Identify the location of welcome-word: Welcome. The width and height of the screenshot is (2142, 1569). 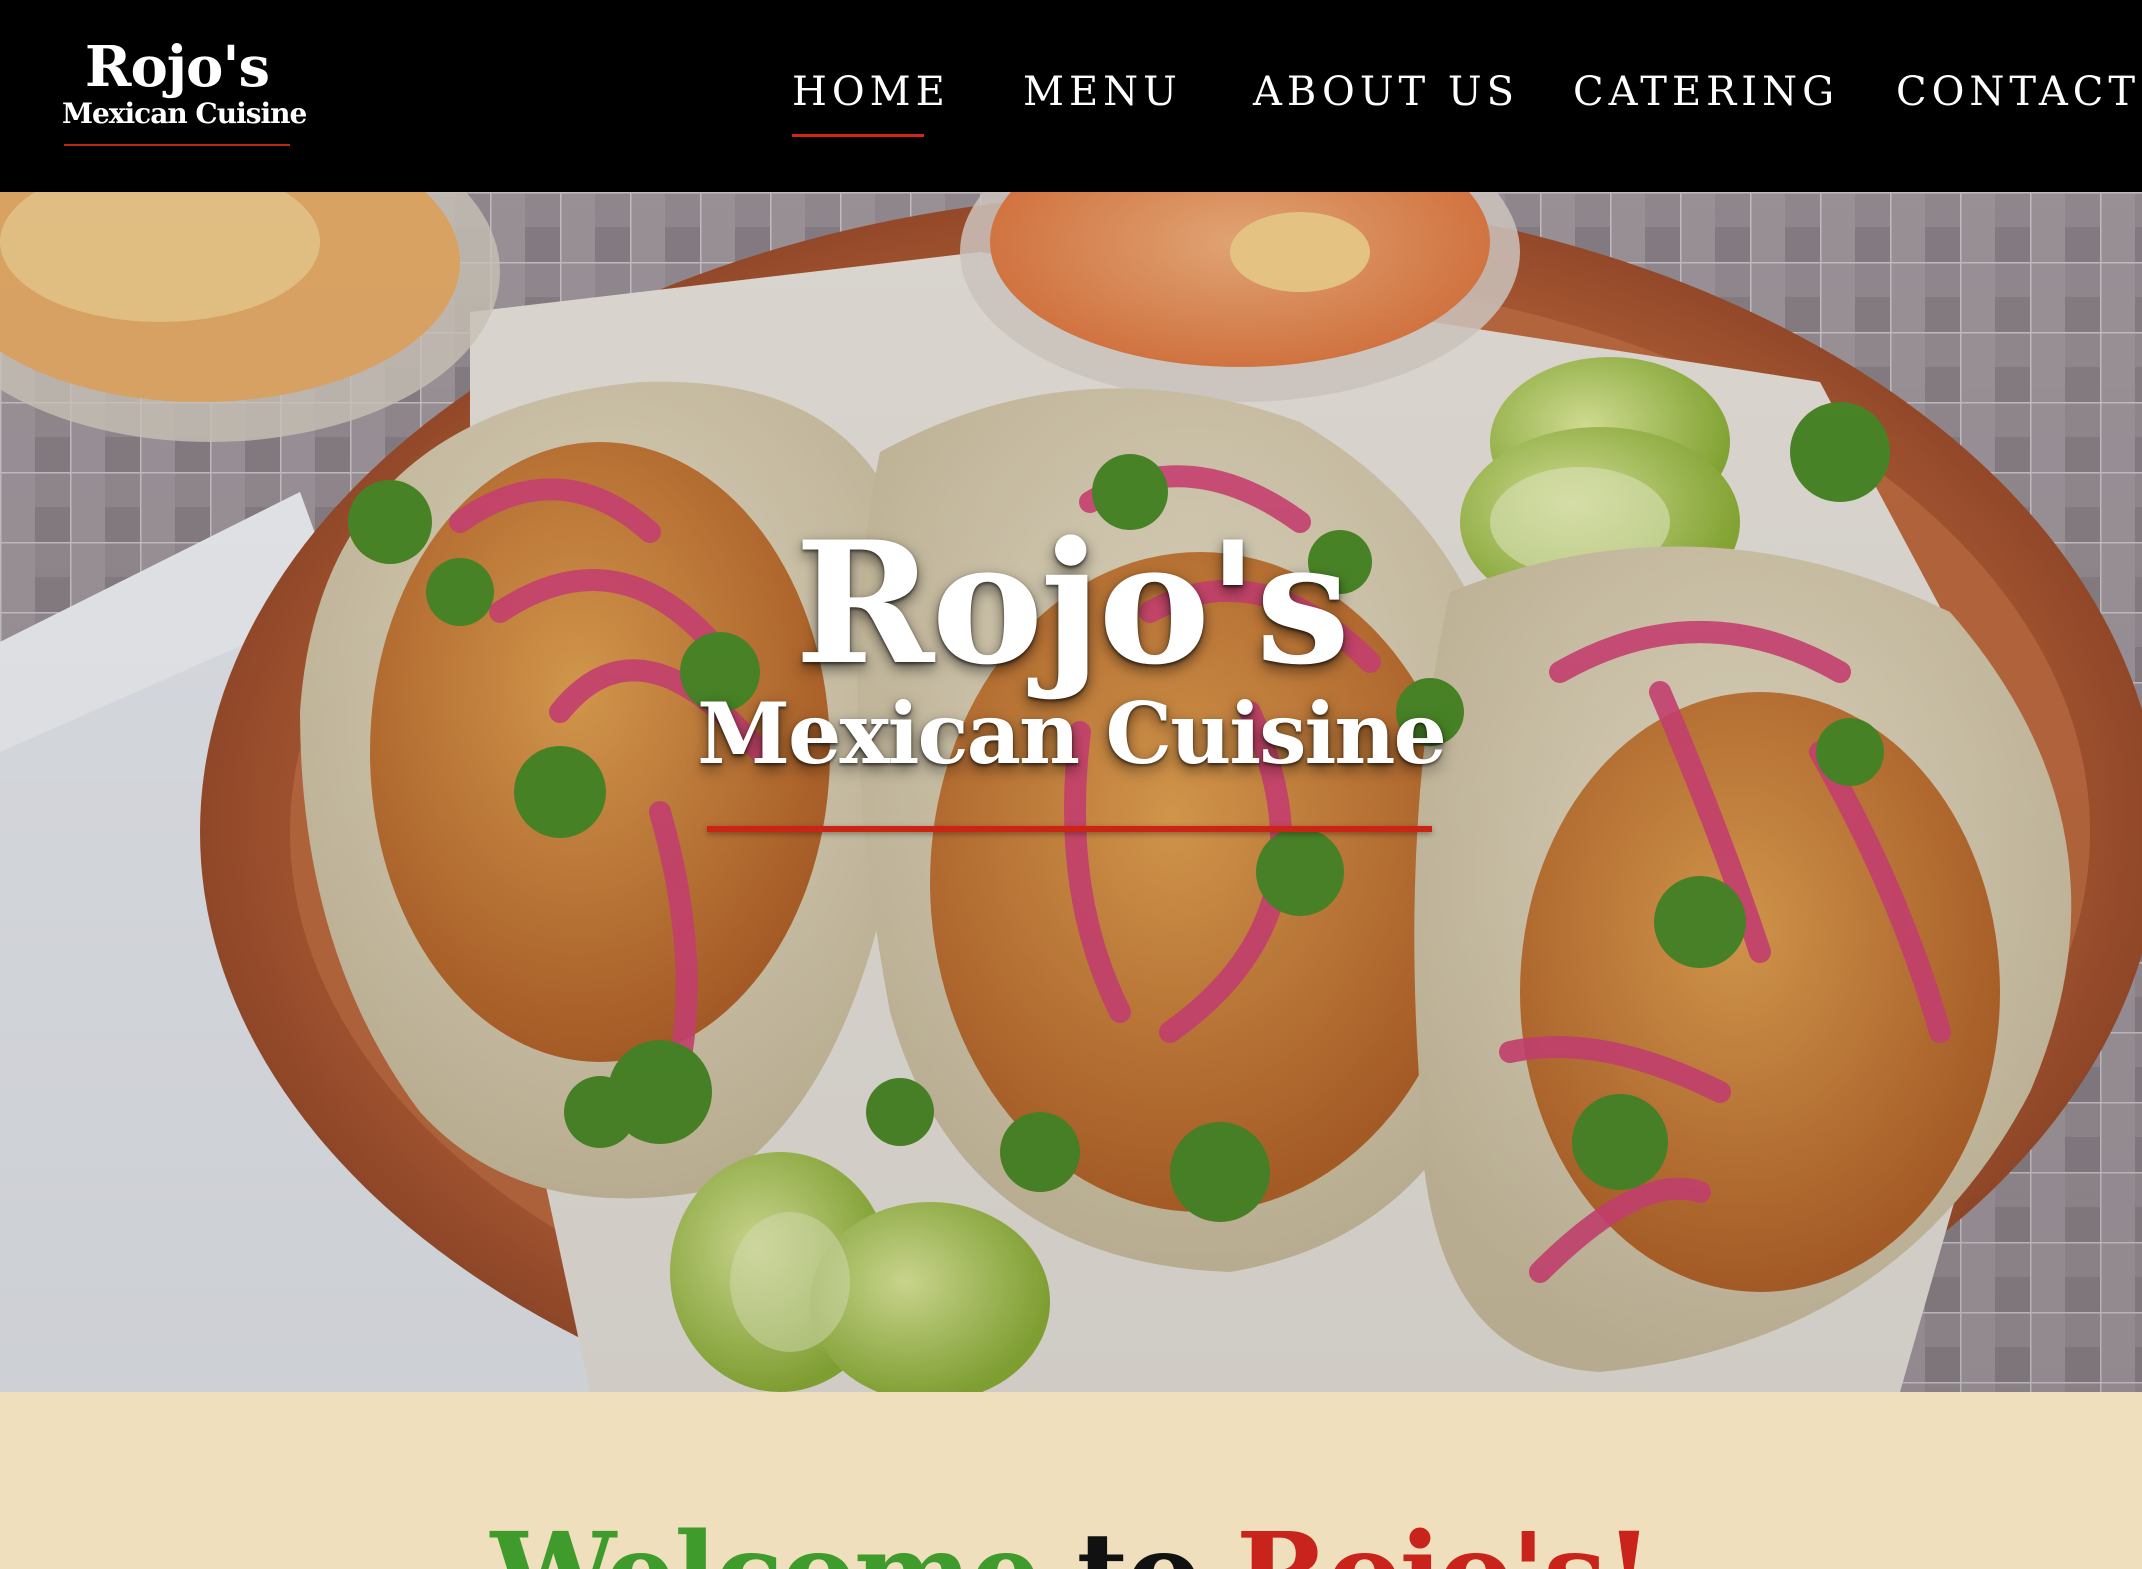
(765, 1539).